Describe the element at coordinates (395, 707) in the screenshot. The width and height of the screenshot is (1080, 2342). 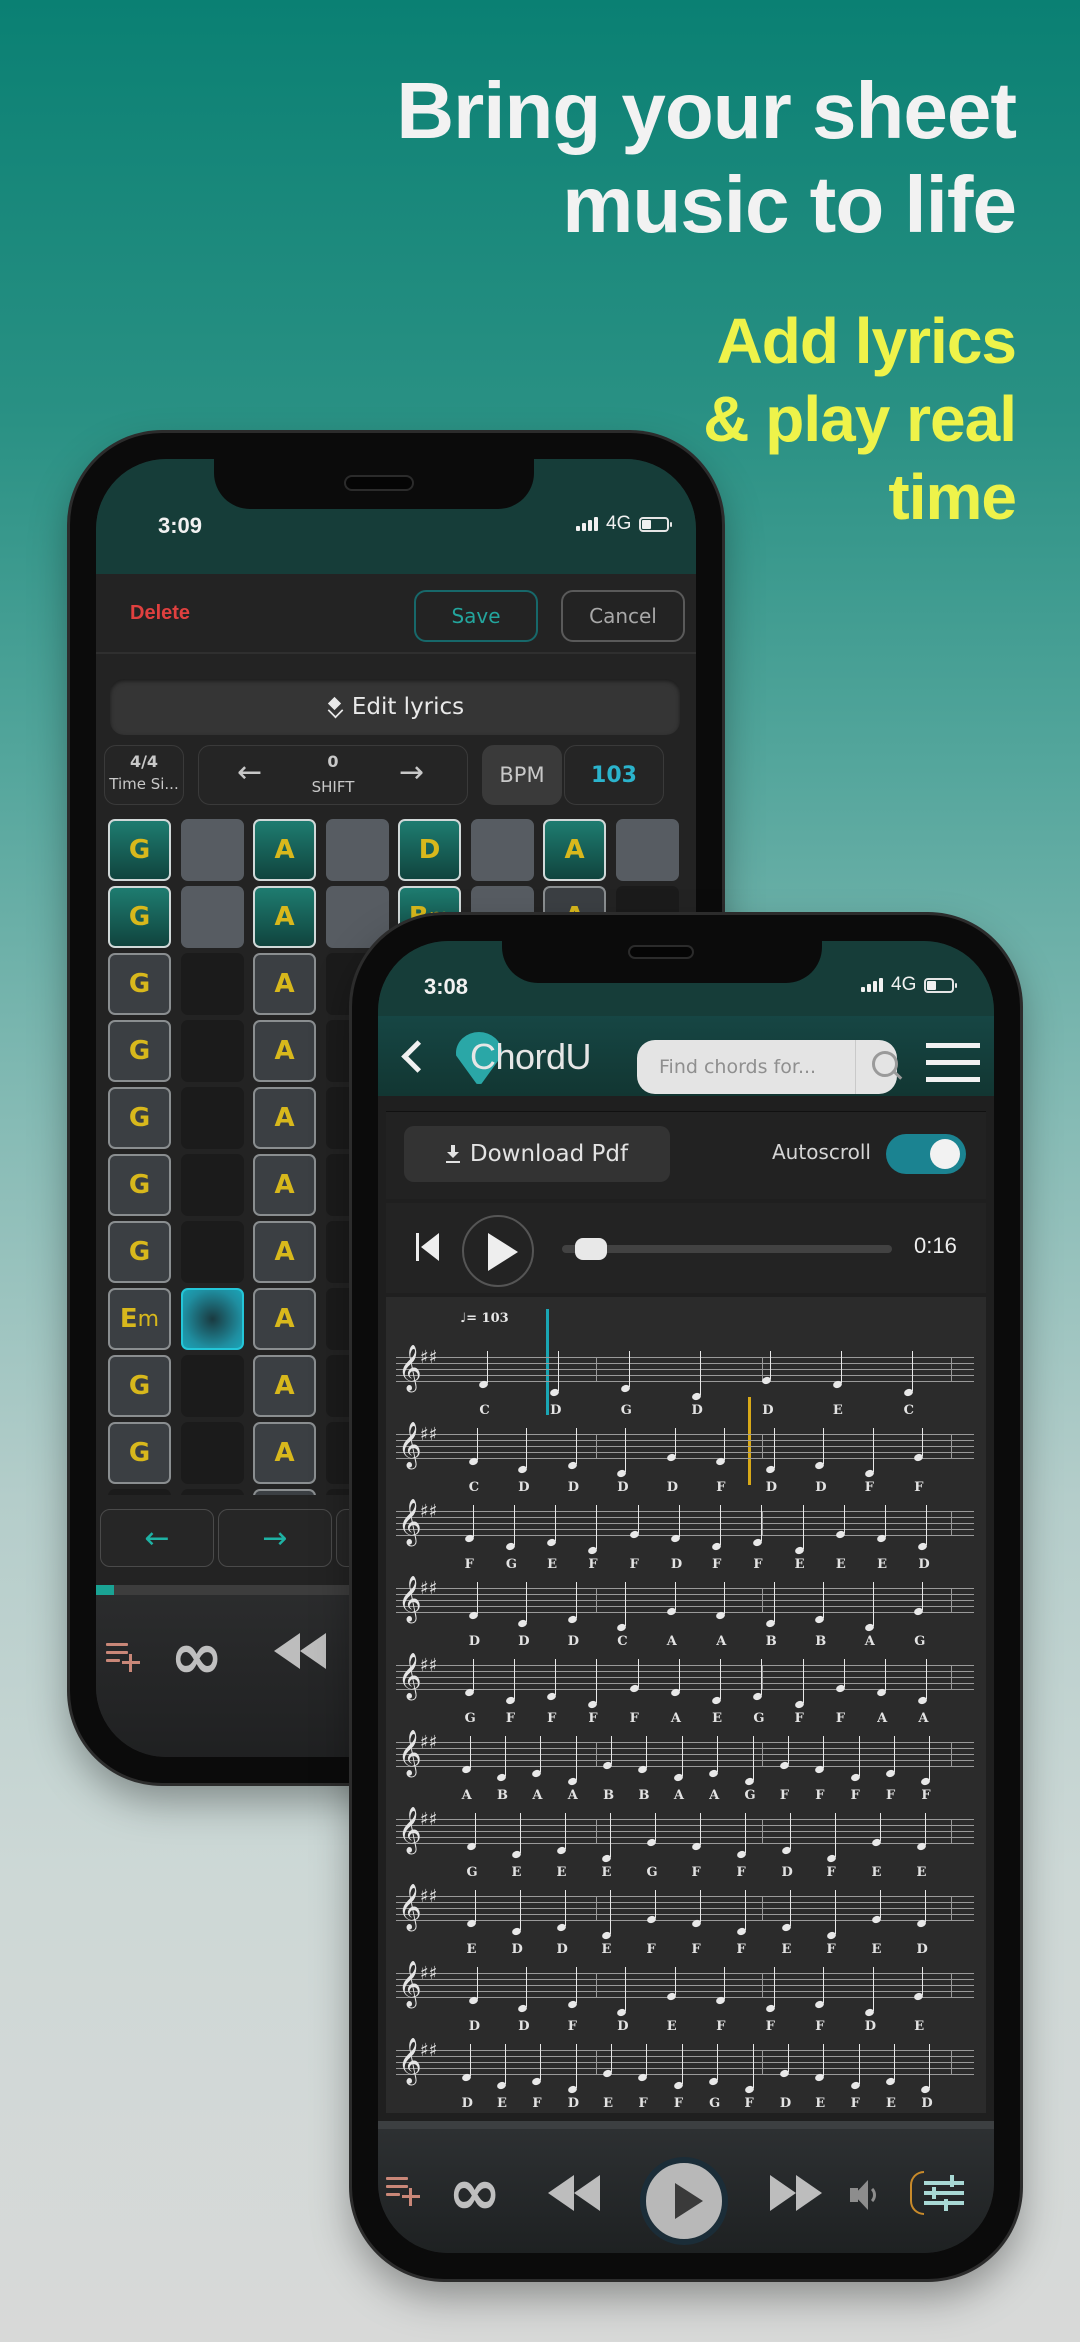
I see `edit-lyrics-button: Edit lyrics` at that location.